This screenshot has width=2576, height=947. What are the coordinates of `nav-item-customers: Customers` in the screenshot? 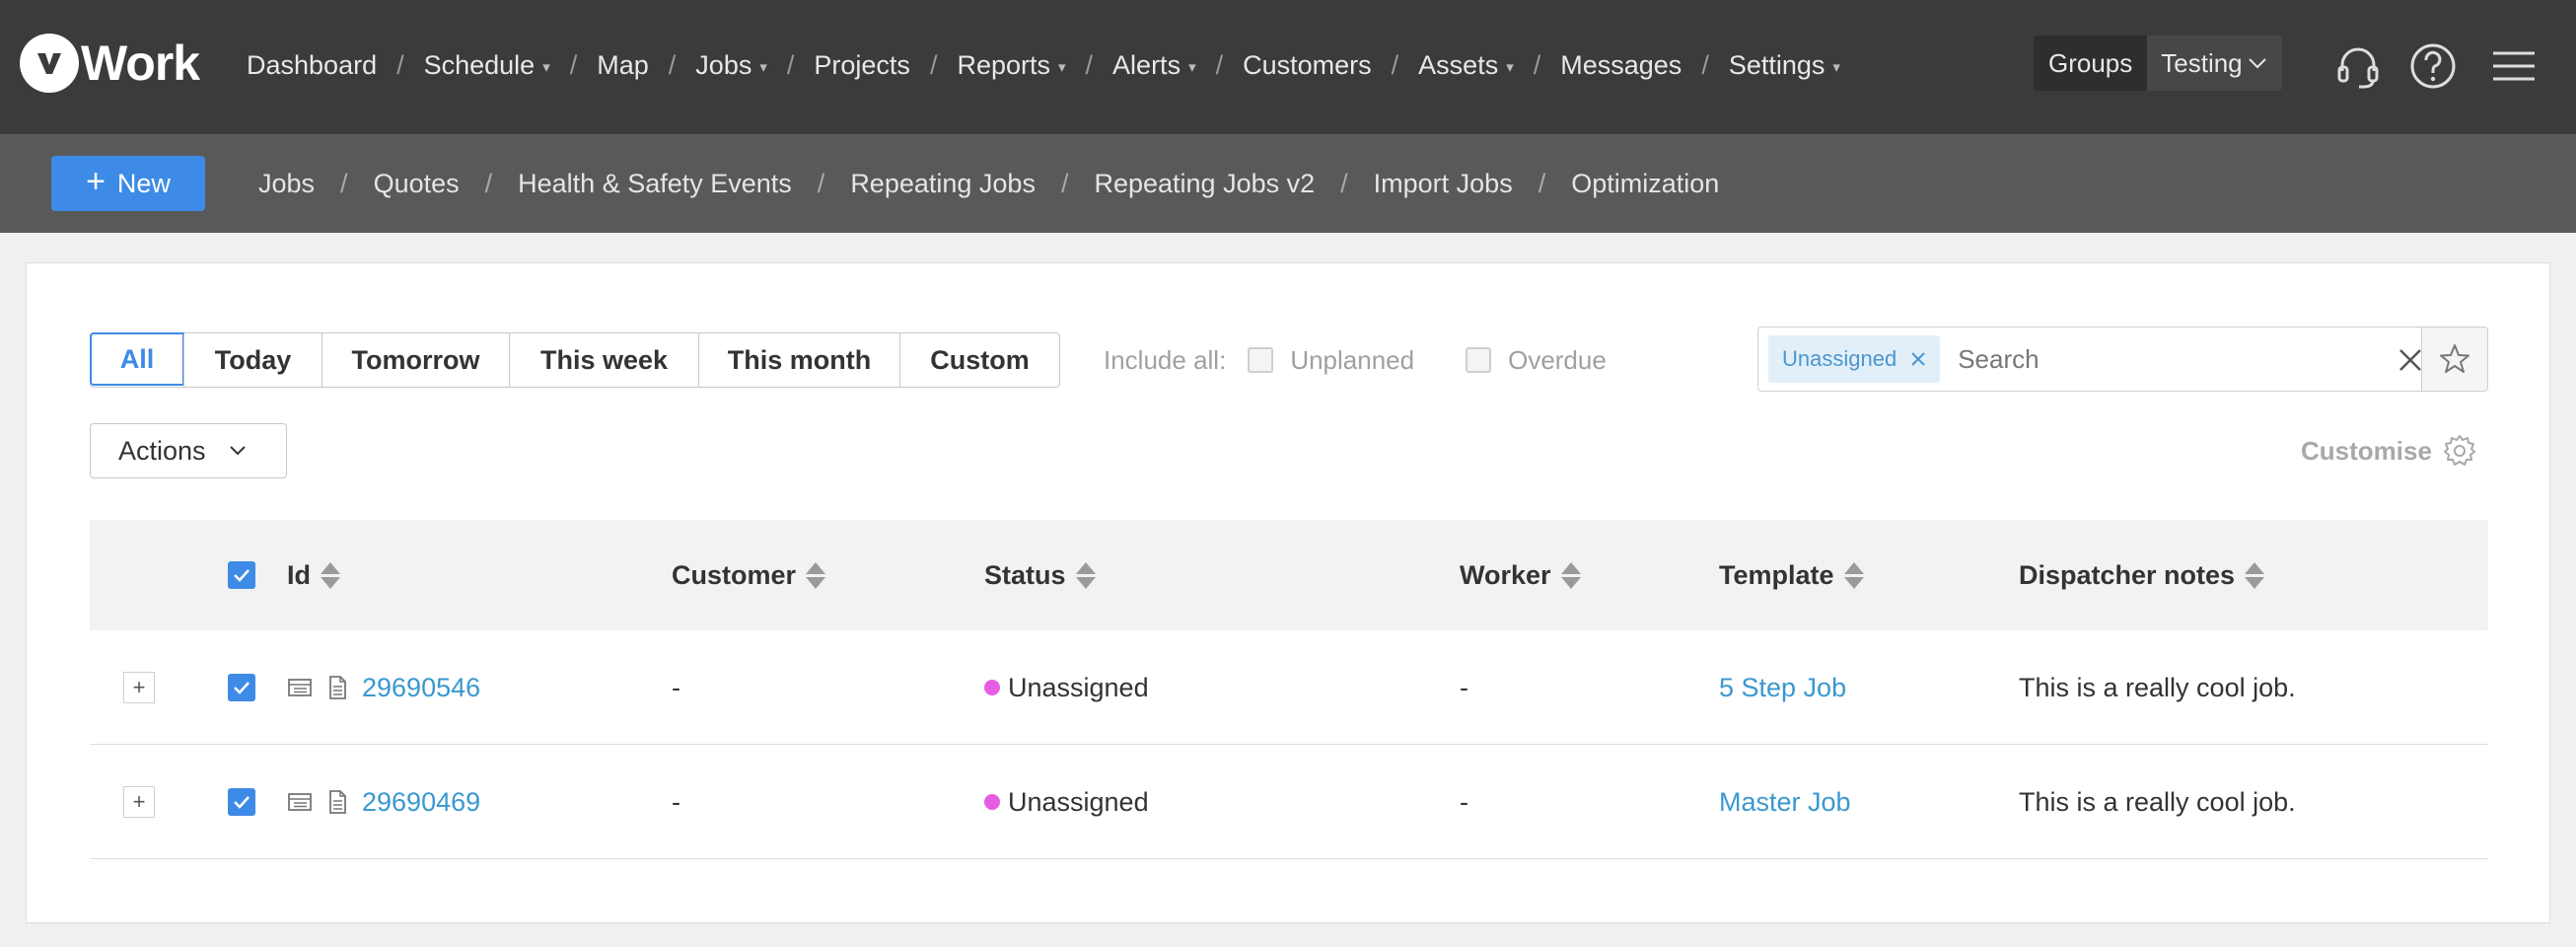 It's located at (1308, 65).